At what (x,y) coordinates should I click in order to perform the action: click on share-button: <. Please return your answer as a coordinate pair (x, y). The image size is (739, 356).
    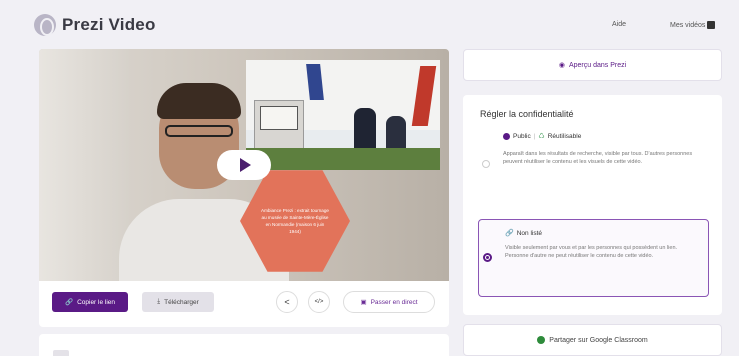
    Looking at the image, I should click on (287, 302).